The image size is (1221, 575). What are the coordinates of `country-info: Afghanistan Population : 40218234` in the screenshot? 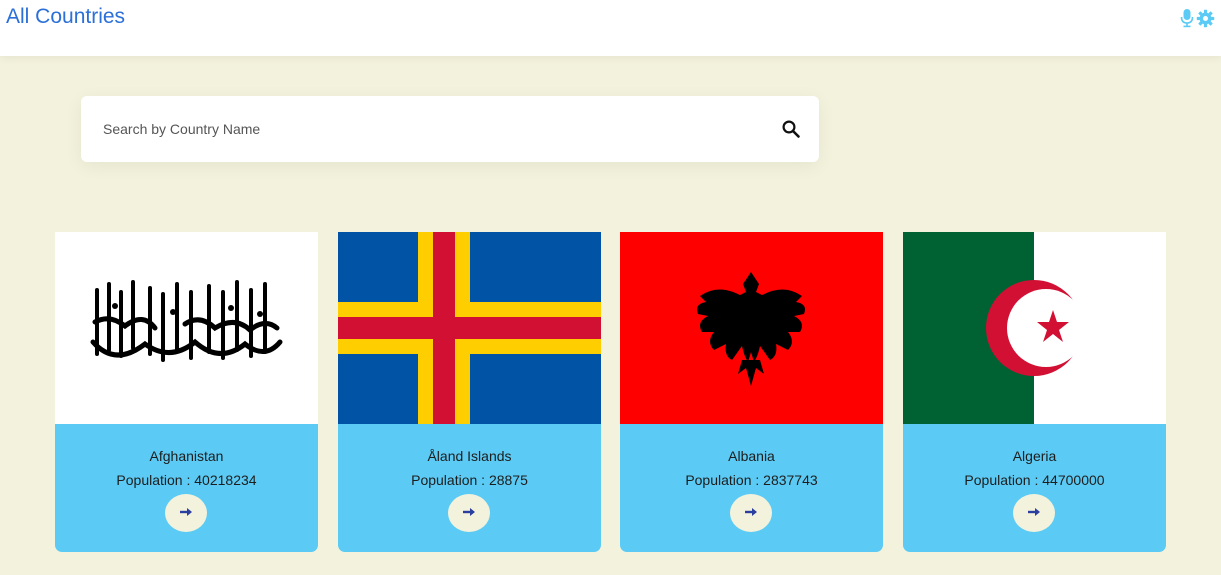 It's located at (186, 488).